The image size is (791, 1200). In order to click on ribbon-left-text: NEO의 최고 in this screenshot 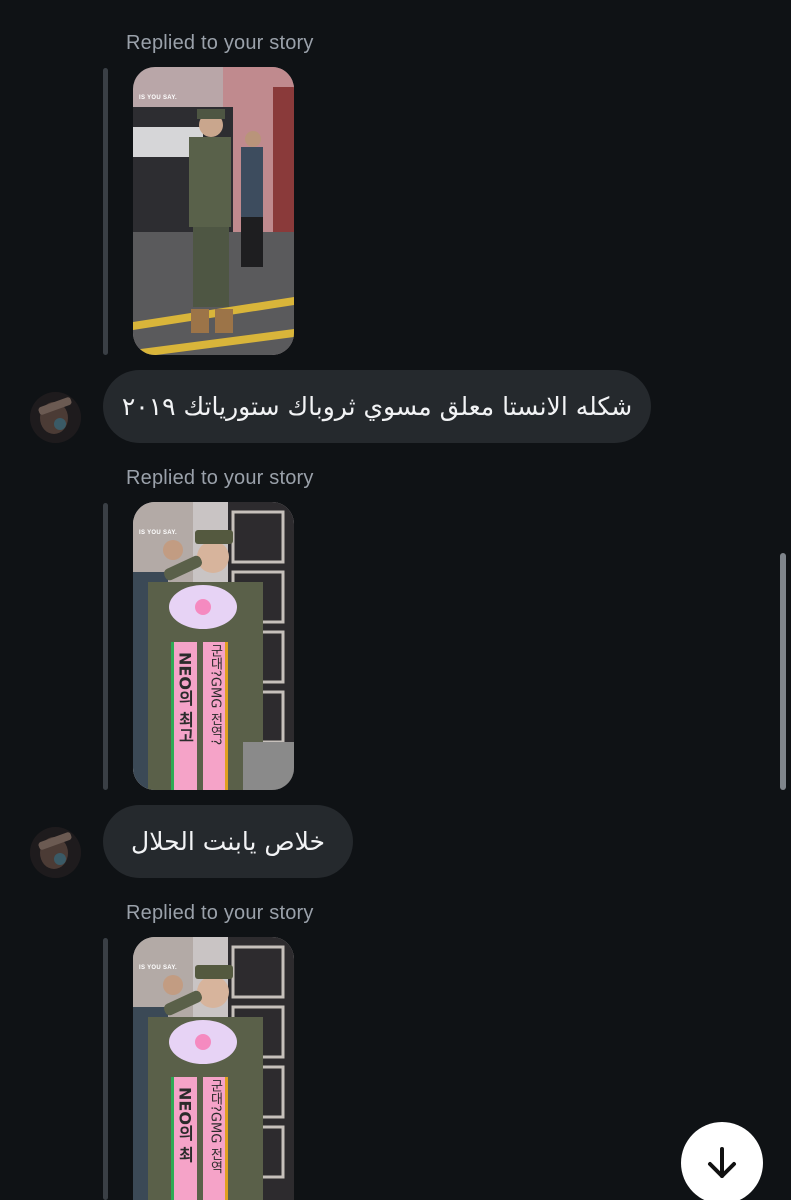, I will do `click(185, 698)`.